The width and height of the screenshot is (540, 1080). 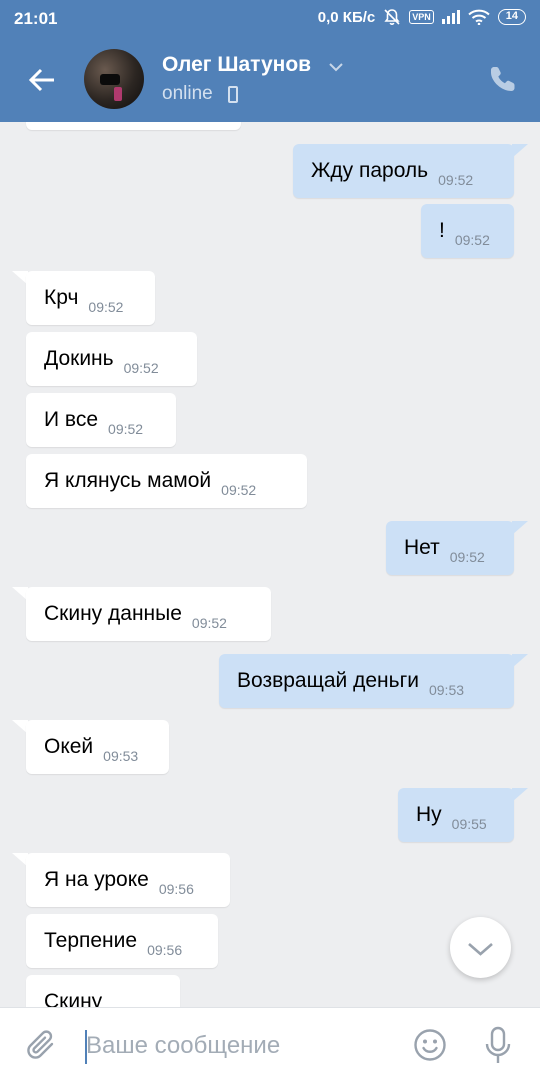 I want to click on message-time: 09:55, so click(x=469, y=824).